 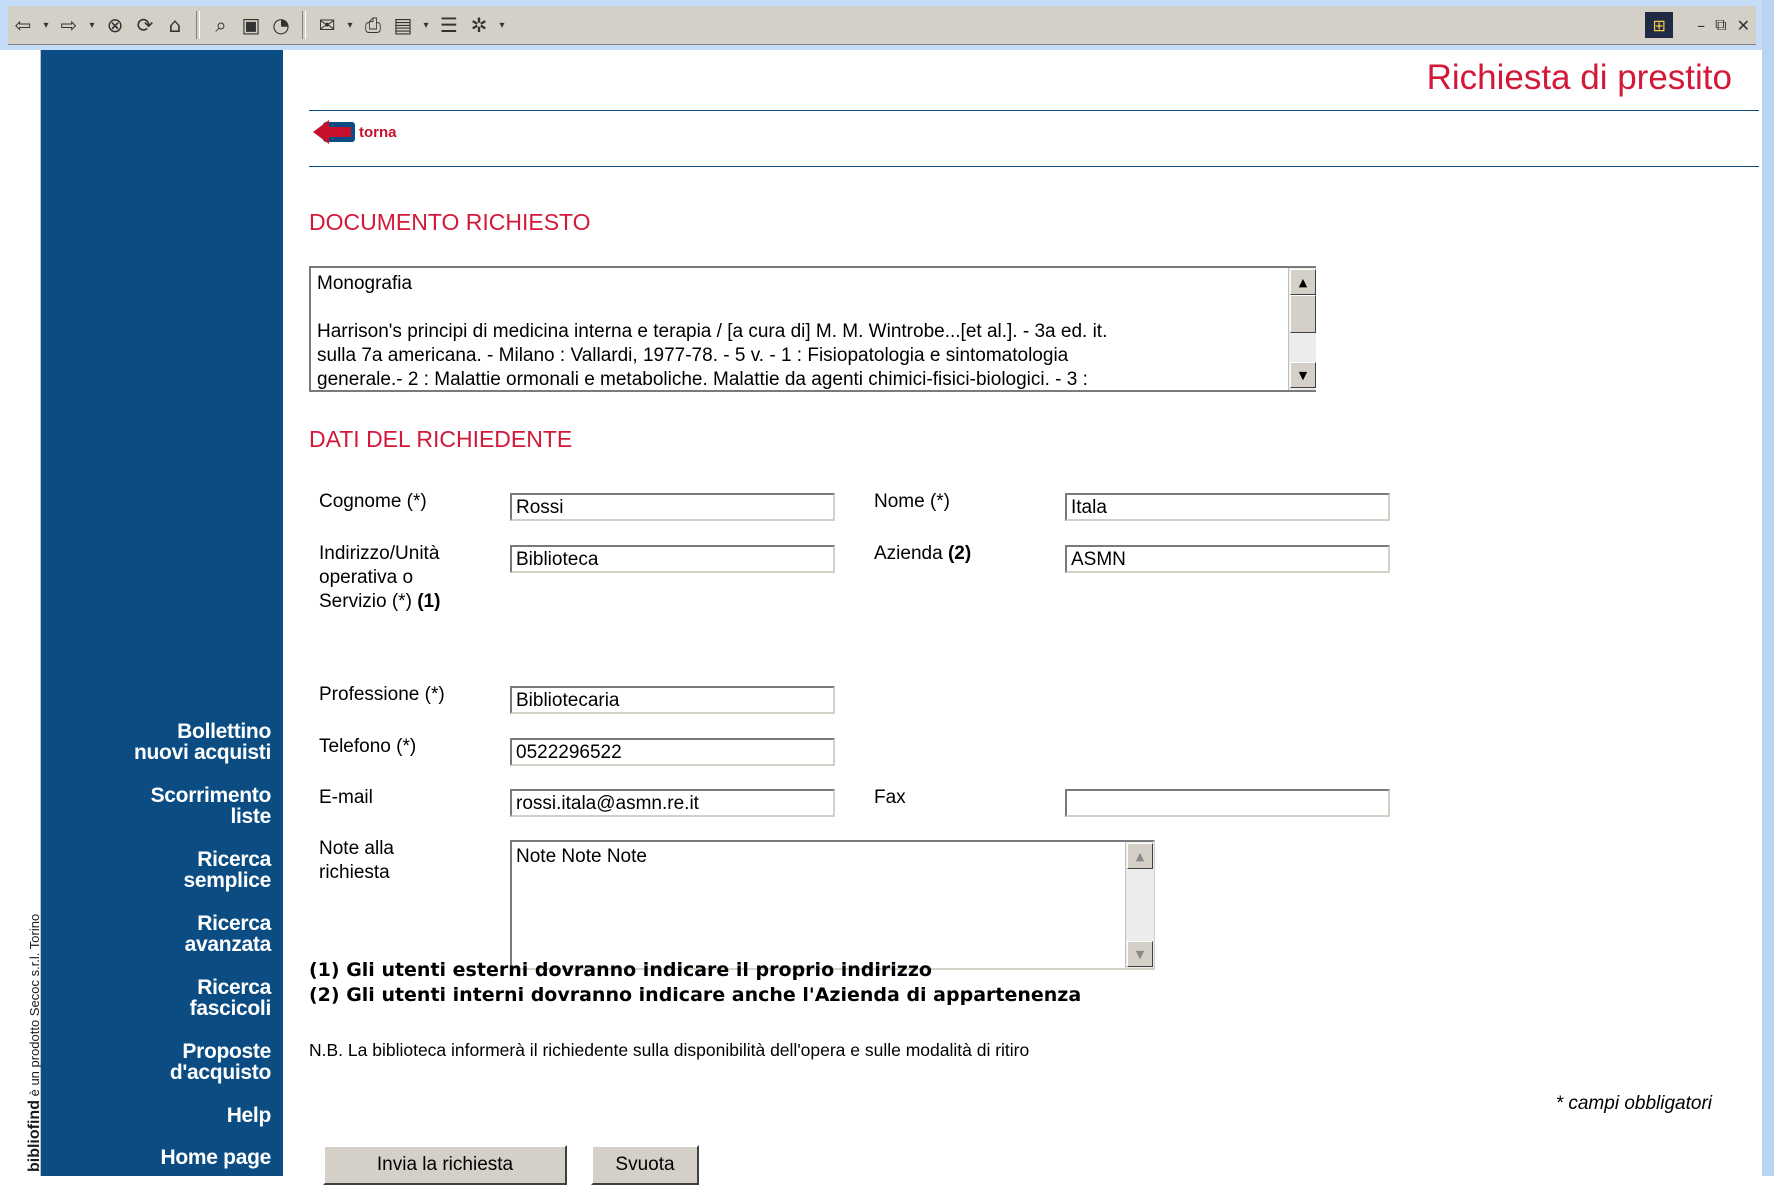 I want to click on azienda-label: Azienda (2), so click(x=922, y=554).